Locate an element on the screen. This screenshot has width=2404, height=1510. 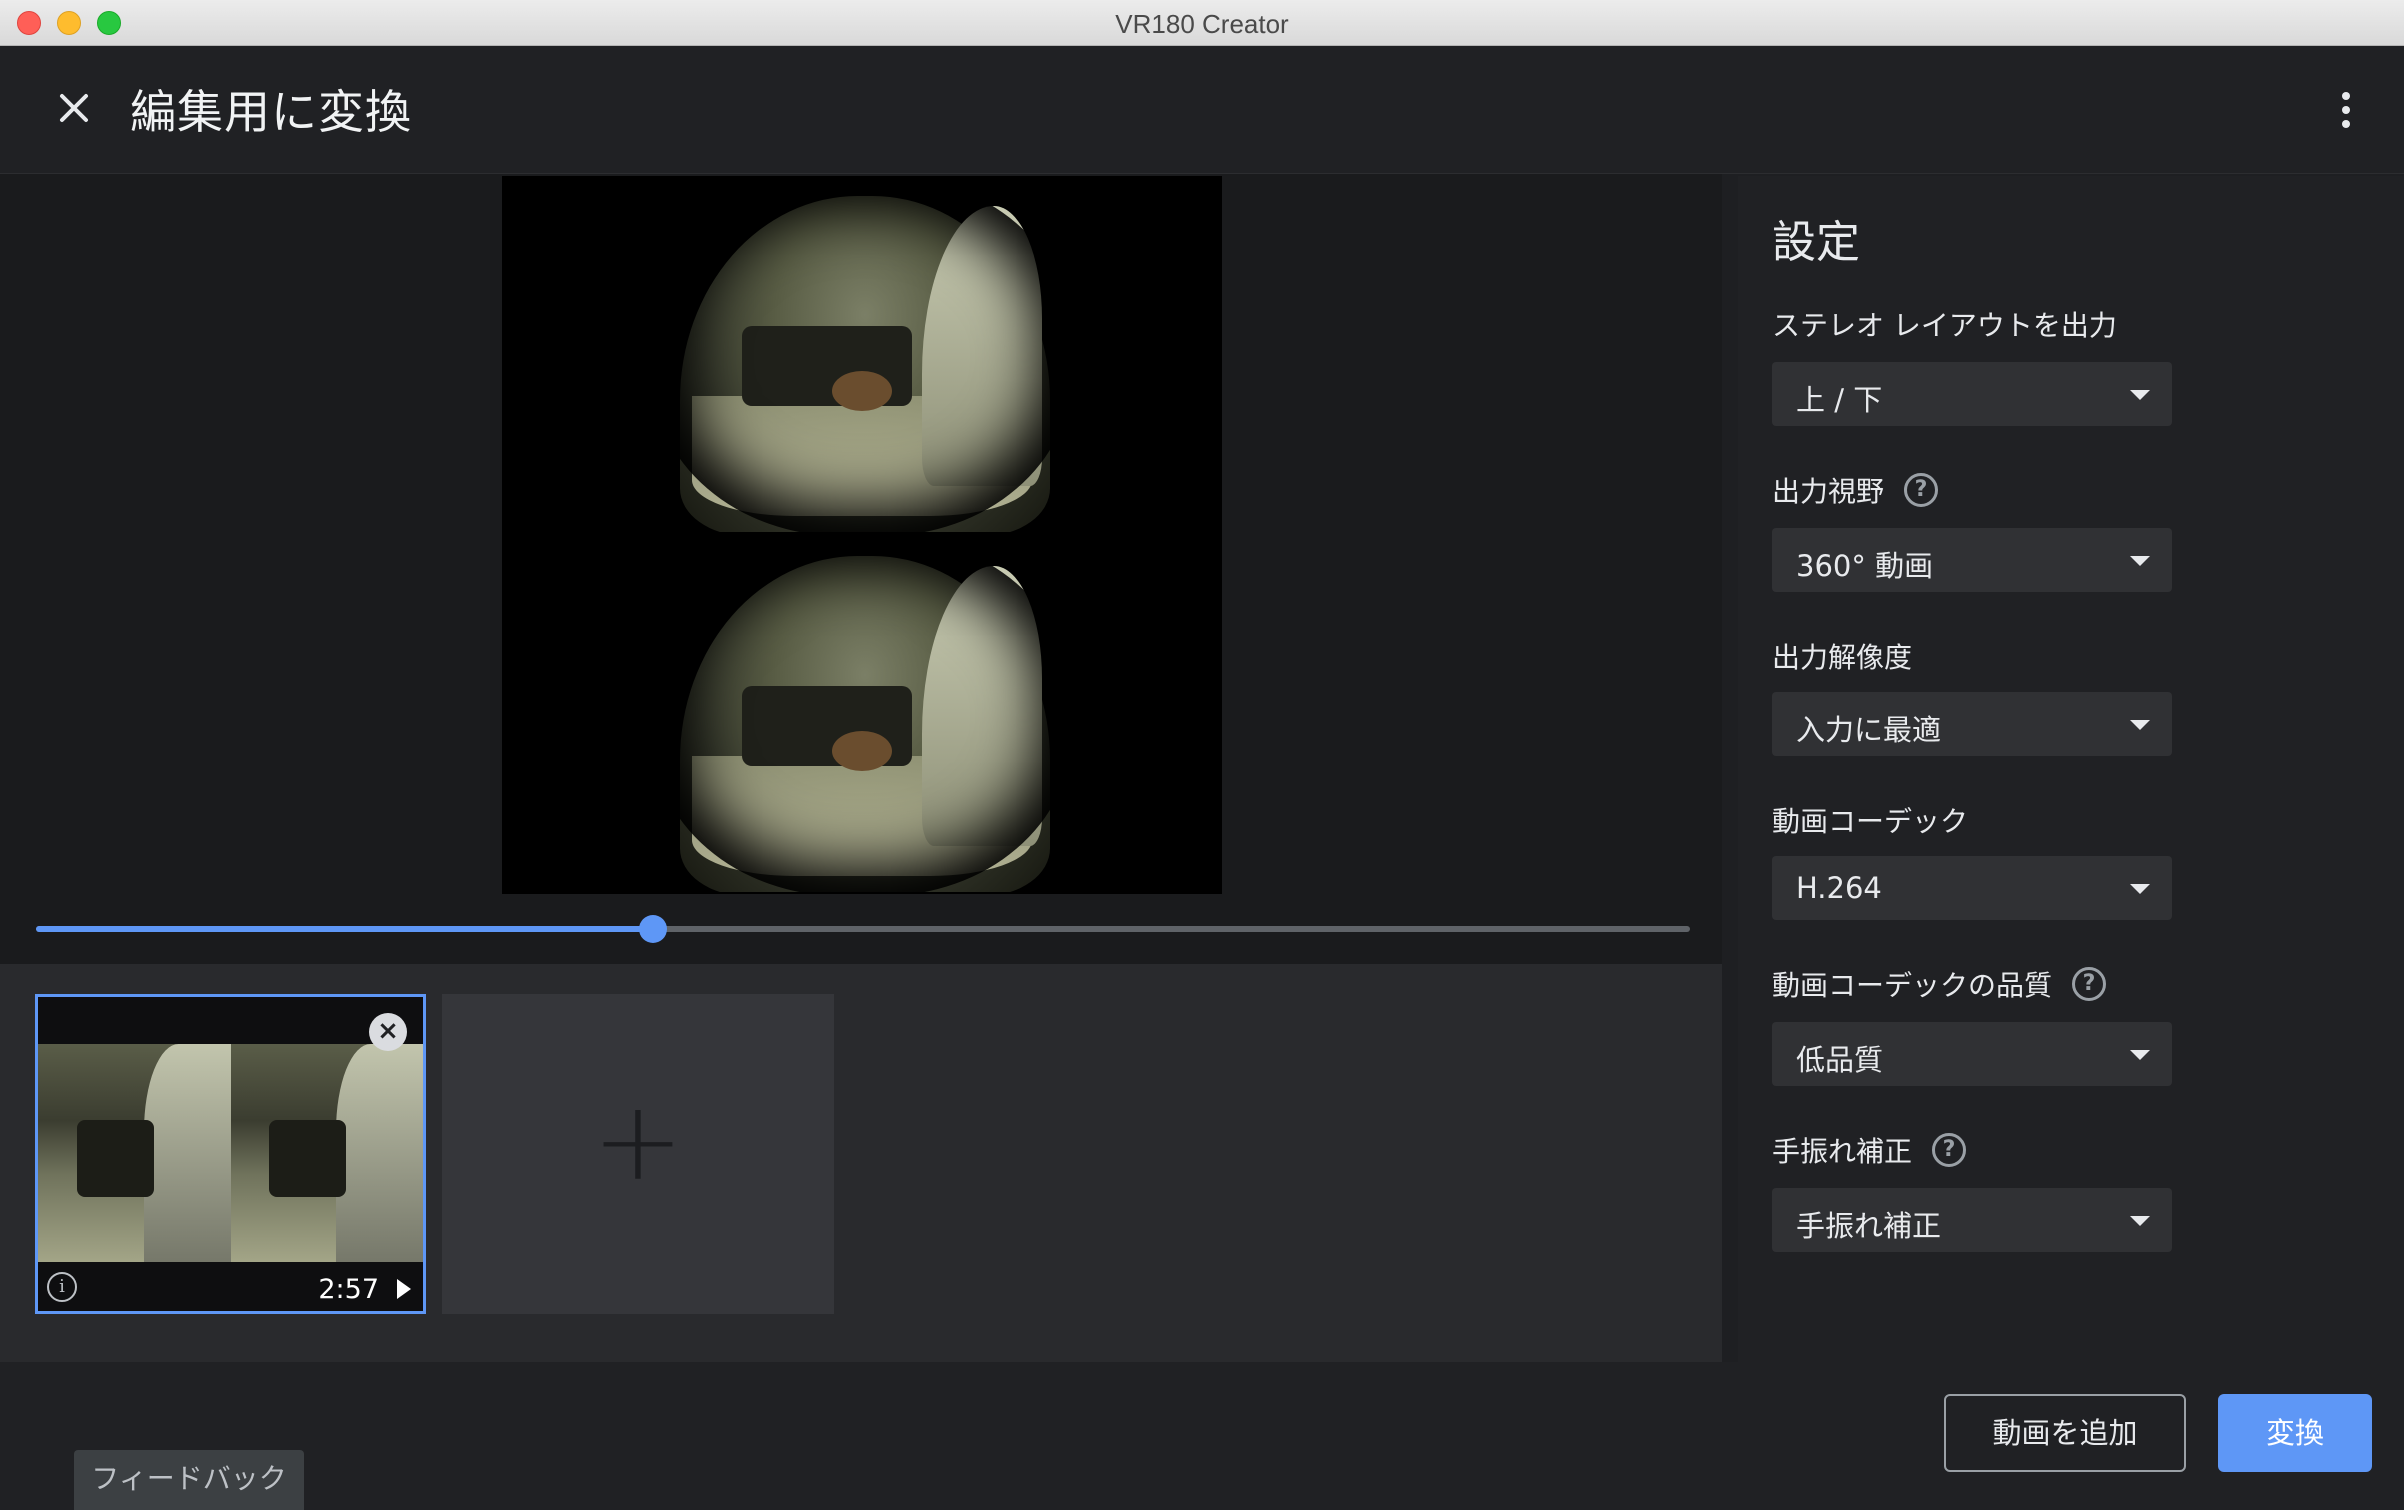
stabilization-label-text: 手振れ補正 is located at coordinates (1842, 1151).